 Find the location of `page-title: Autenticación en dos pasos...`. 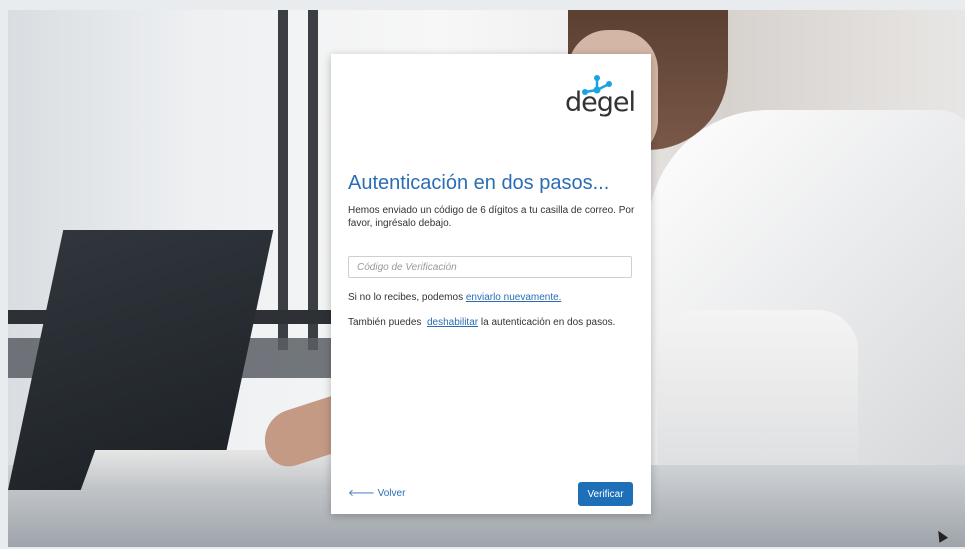

page-title: Autenticación en dos pasos... is located at coordinates (479, 183).